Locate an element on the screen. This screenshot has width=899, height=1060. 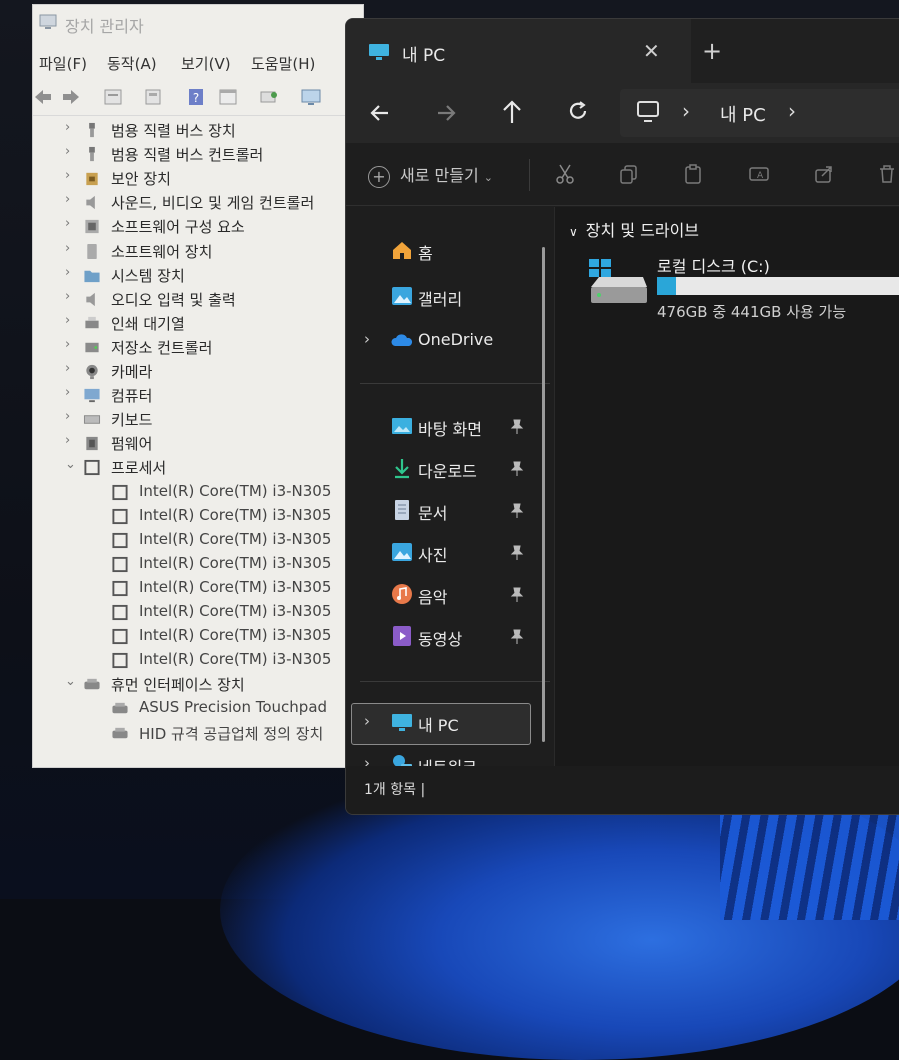
nav-divider is located at coordinates (455, 383).